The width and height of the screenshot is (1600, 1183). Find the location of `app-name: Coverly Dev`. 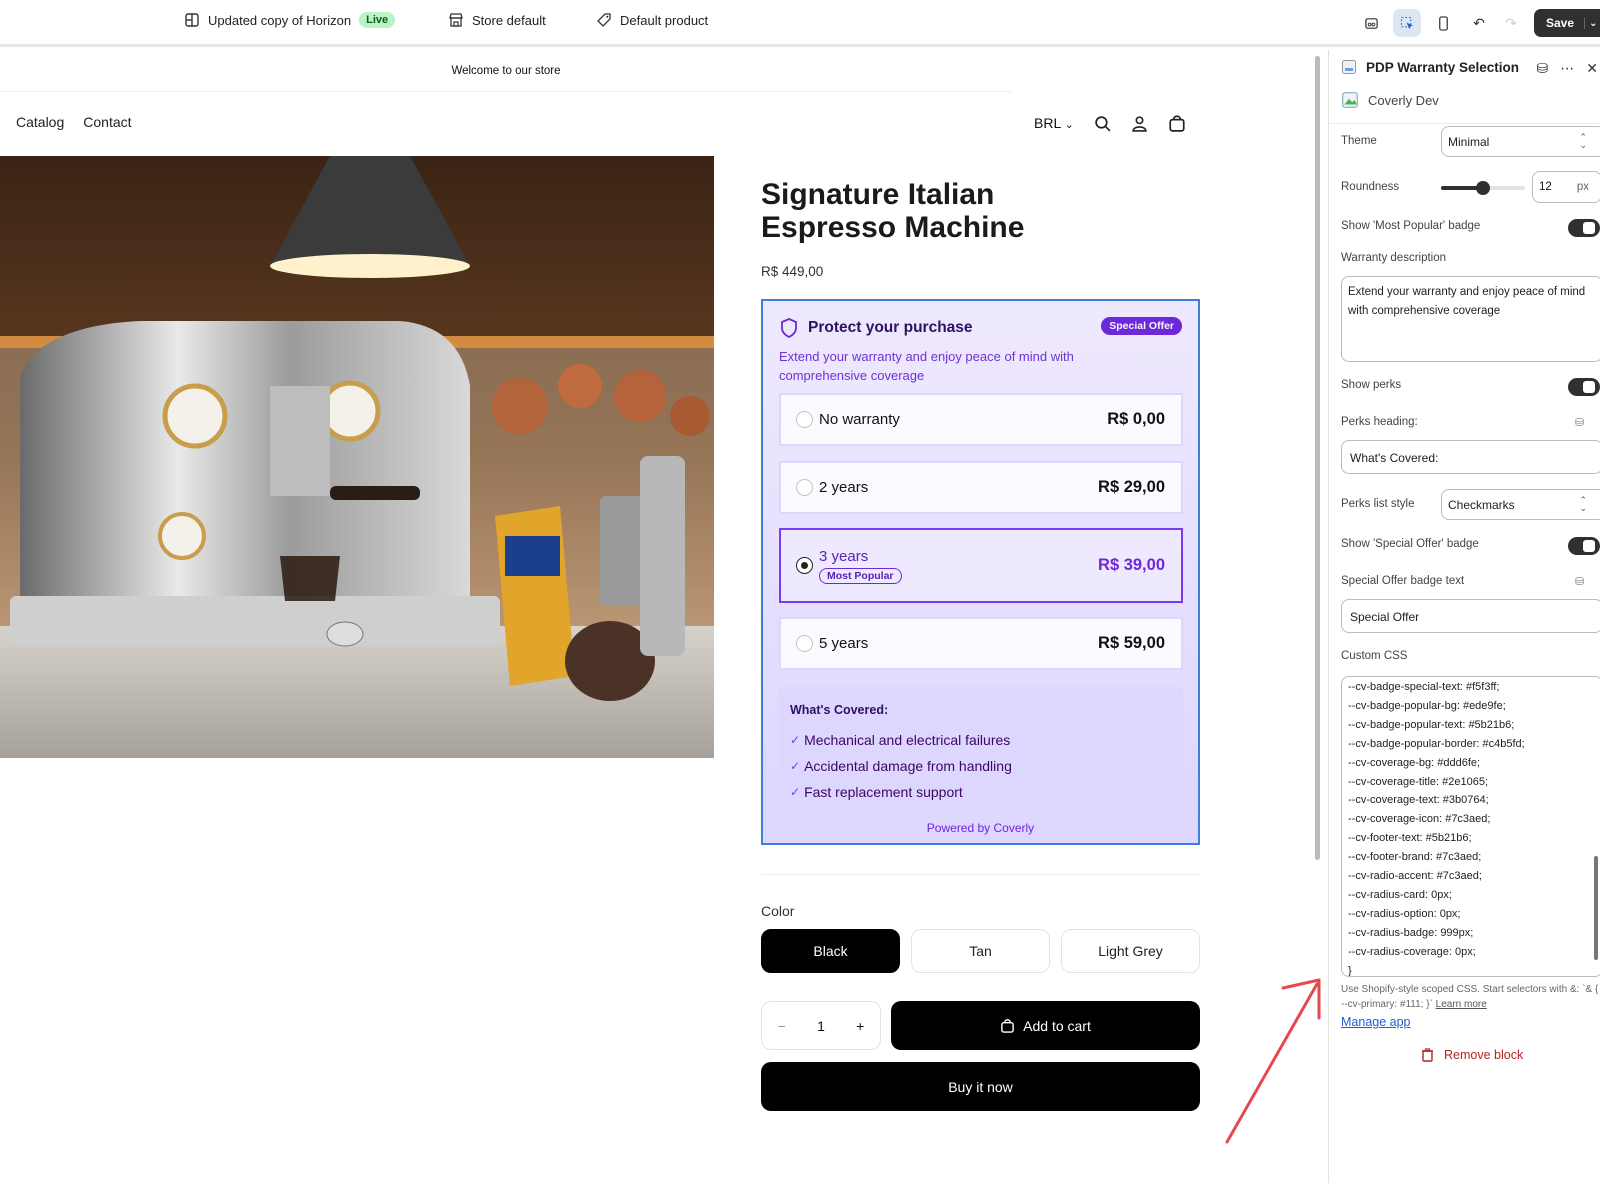

app-name: Coverly Dev is located at coordinates (1403, 100).